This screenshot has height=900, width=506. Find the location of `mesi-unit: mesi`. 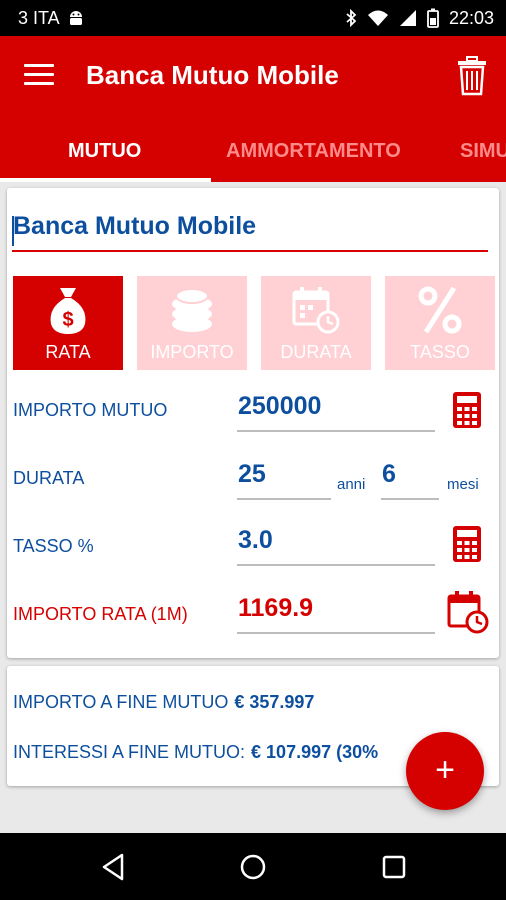

mesi-unit: mesi is located at coordinates (463, 484).